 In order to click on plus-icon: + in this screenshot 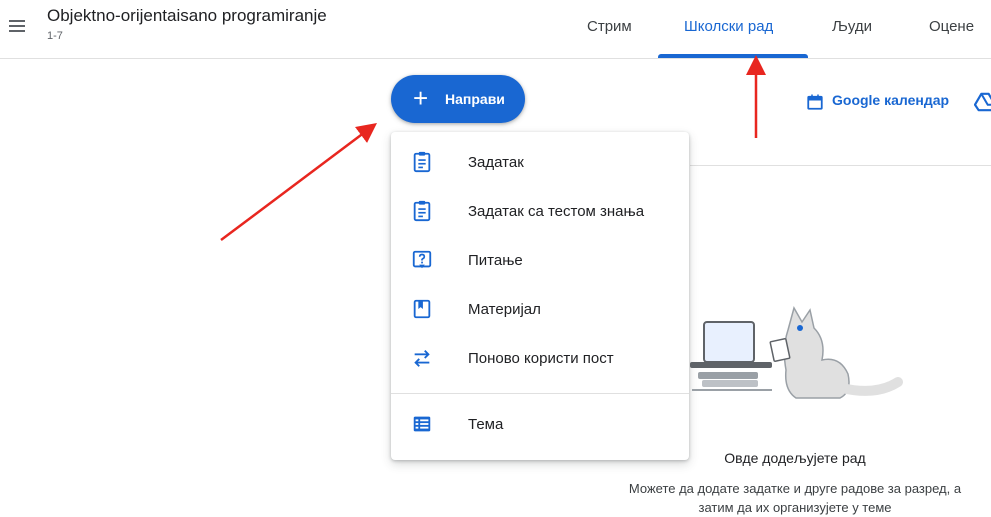, I will do `click(421, 98)`.